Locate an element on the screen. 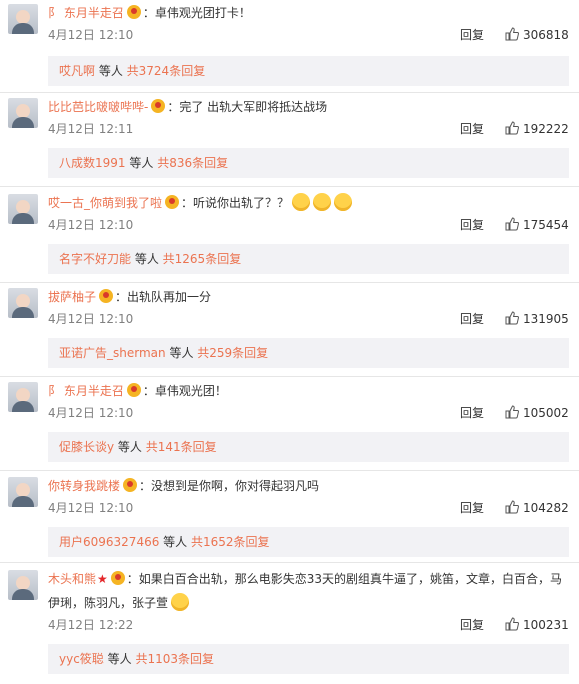 Image resolution: width=579 pixels, height=684 pixels. reply-summary: 八成数1991 等人 共836条回复 is located at coordinates (308, 163).